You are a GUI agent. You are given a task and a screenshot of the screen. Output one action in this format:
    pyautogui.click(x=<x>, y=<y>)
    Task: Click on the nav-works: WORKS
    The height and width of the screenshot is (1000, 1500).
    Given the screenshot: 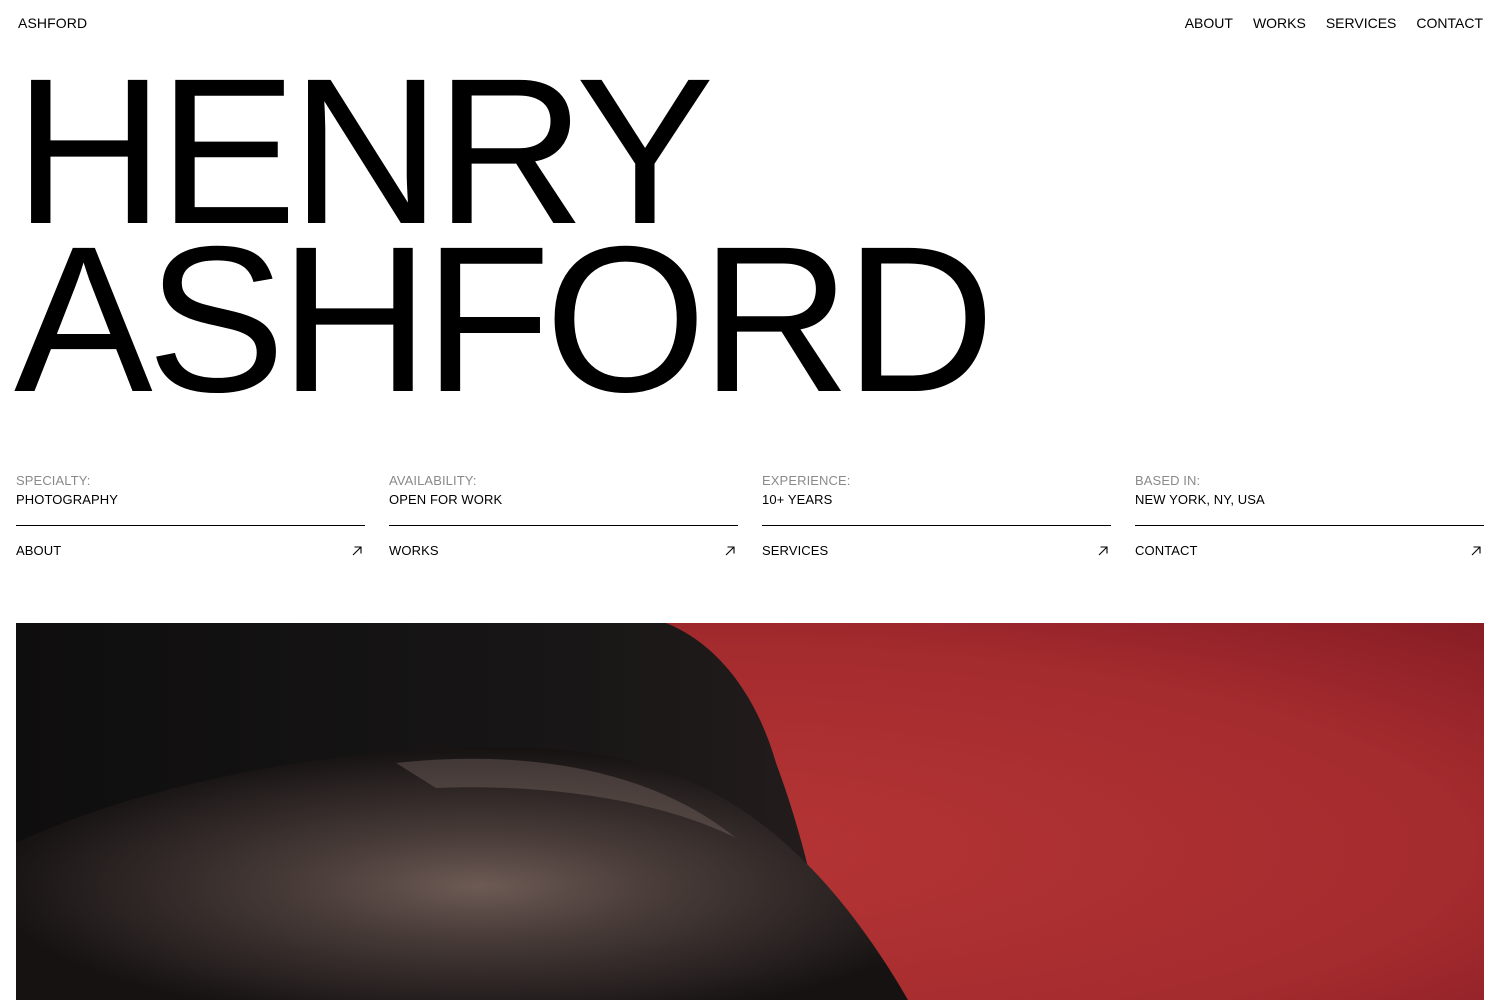 What is the action you would take?
    pyautogui.click(x=1279, y=23)
    